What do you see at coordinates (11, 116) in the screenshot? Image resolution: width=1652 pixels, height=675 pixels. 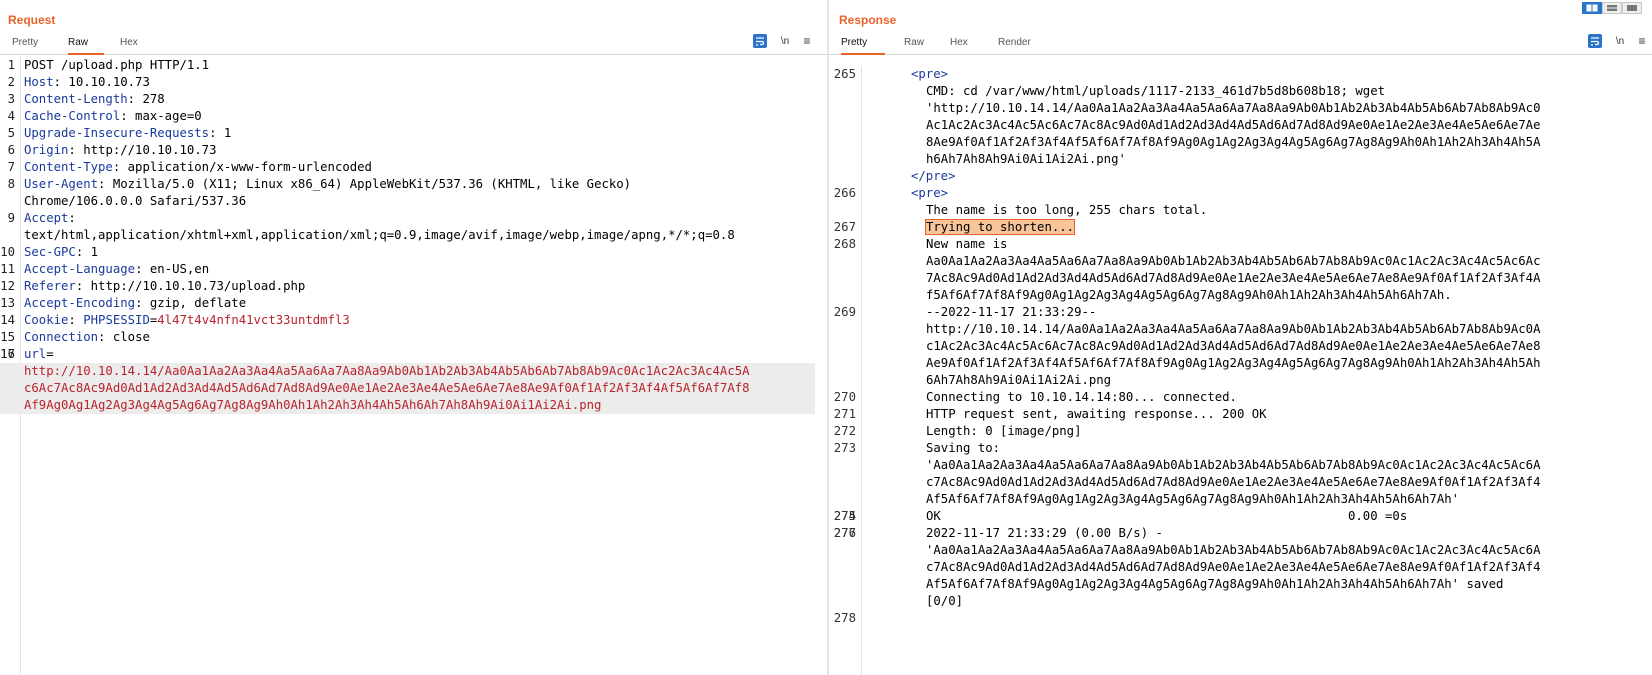 I see `line-number: 4` at bounding box center [11, 116].